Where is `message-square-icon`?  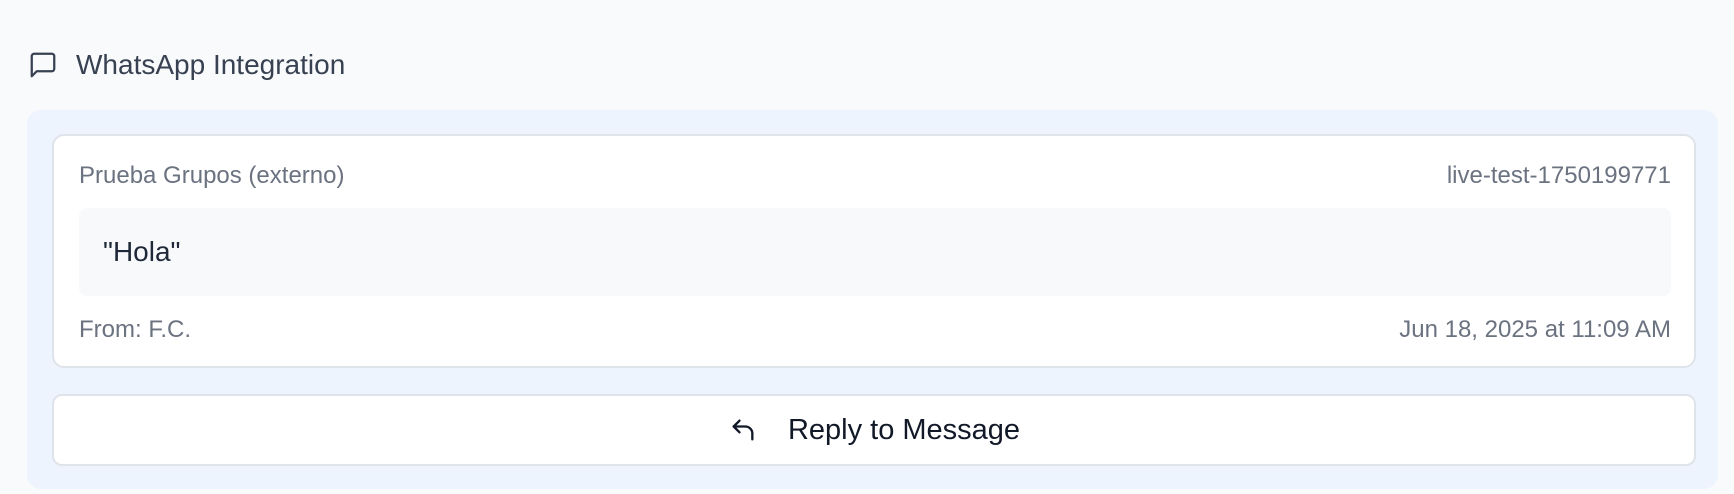
message-square-icon is located at coordinates (43, 65).